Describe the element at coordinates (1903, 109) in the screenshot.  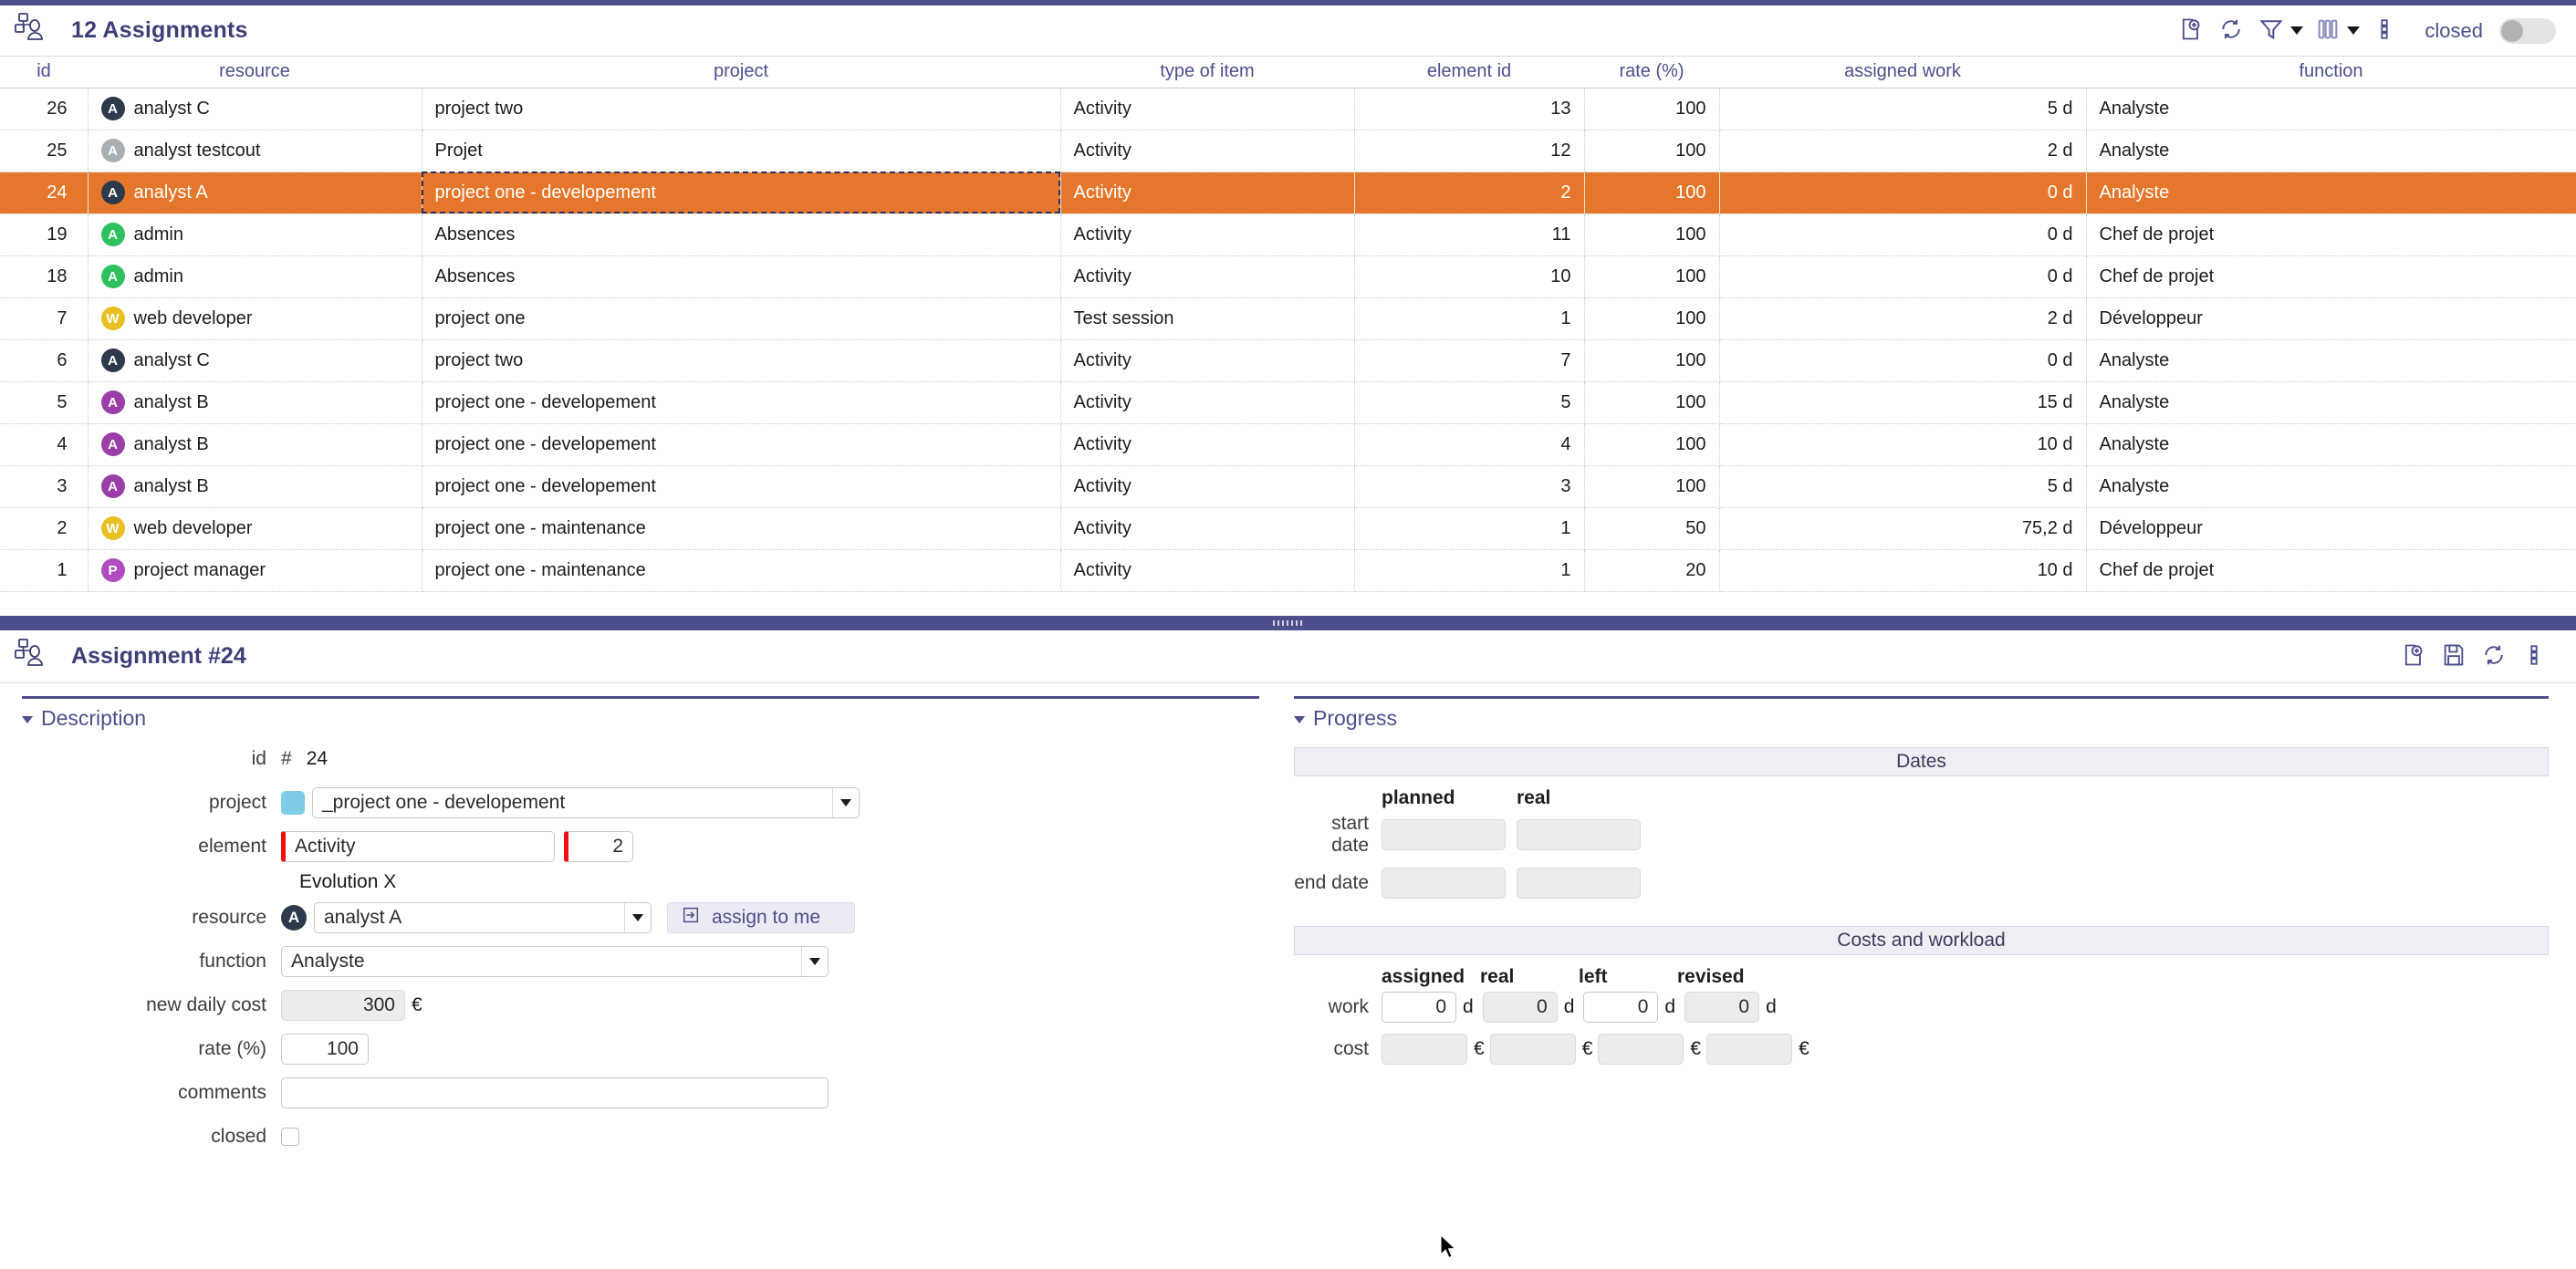
I see `cell-assigned-work: 5 d` at that location.